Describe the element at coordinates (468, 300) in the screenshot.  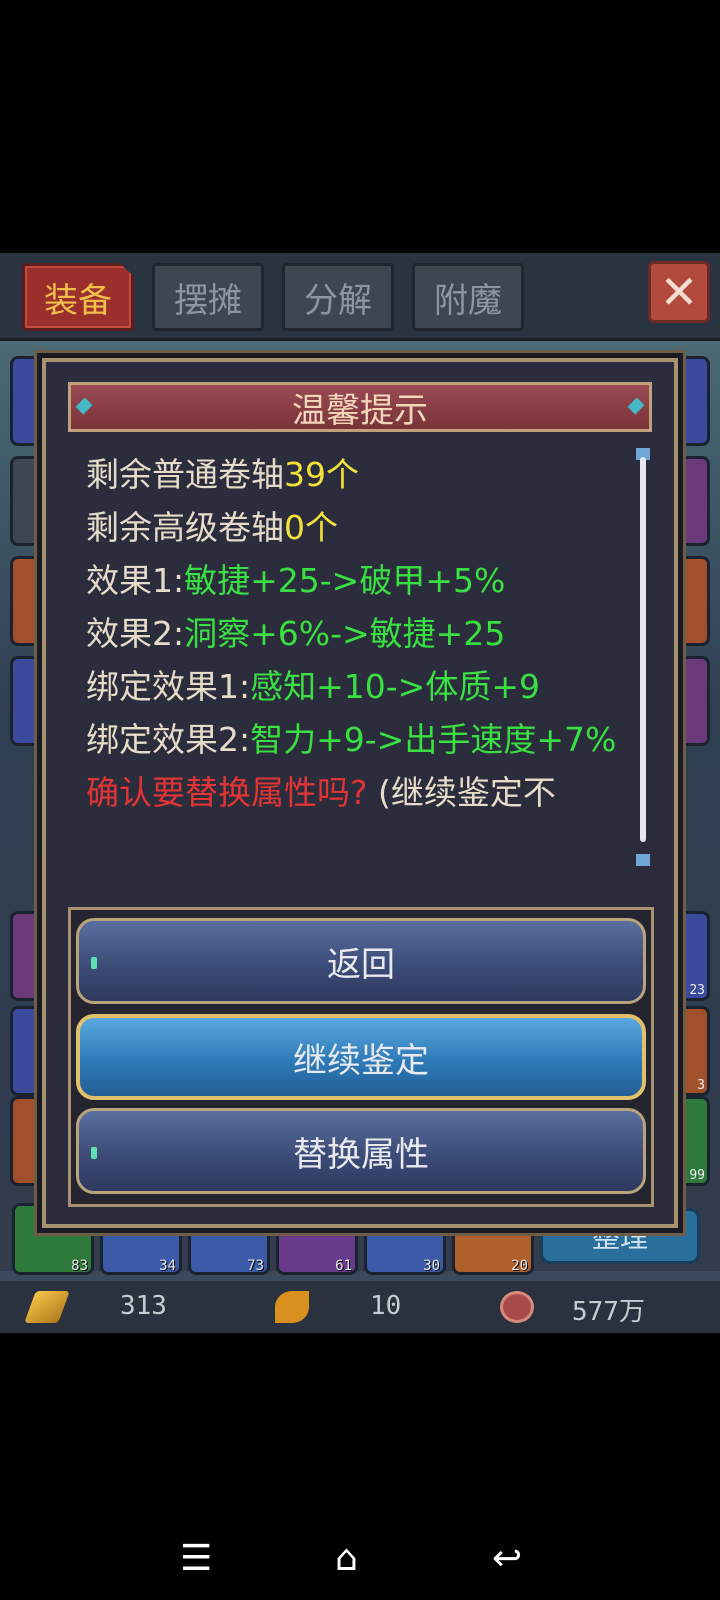
I see `tab-label: 附魔` at that location.